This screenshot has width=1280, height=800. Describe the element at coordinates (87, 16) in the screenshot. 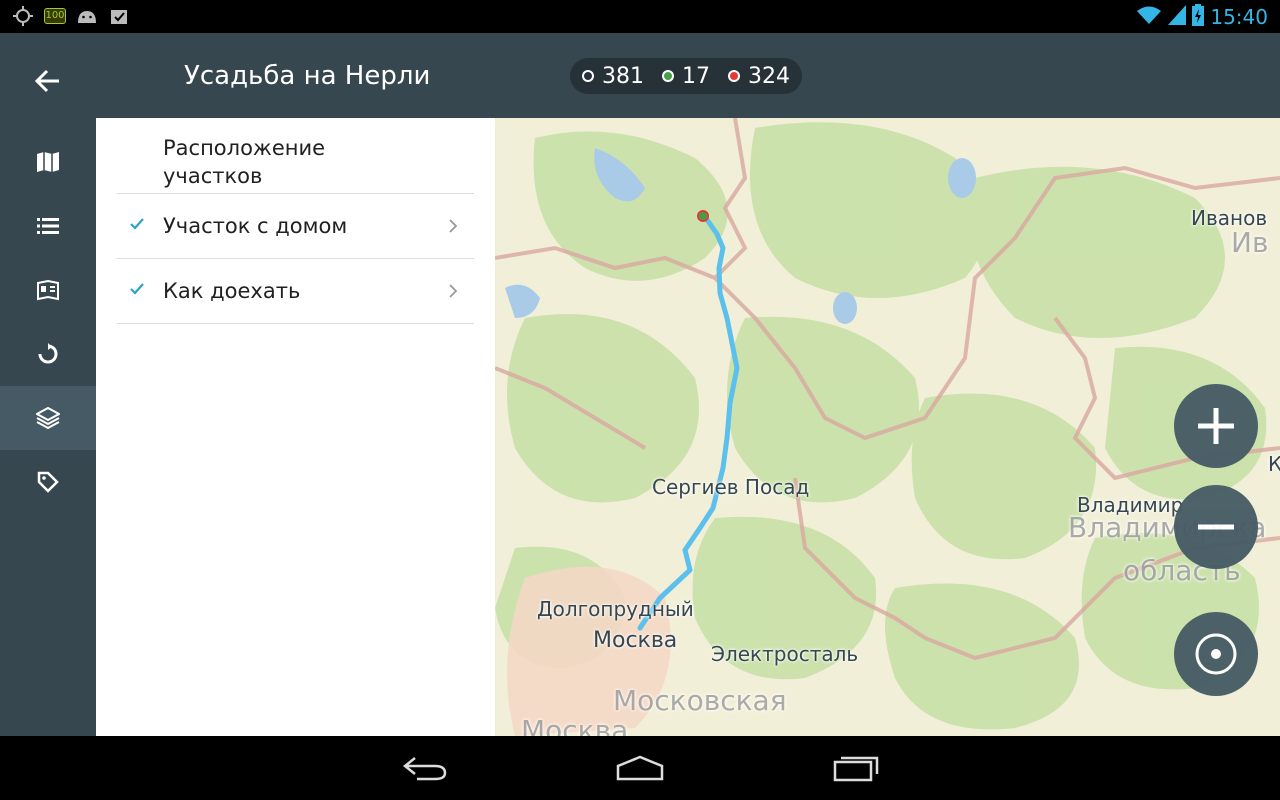

I see `android-icon` at that location.